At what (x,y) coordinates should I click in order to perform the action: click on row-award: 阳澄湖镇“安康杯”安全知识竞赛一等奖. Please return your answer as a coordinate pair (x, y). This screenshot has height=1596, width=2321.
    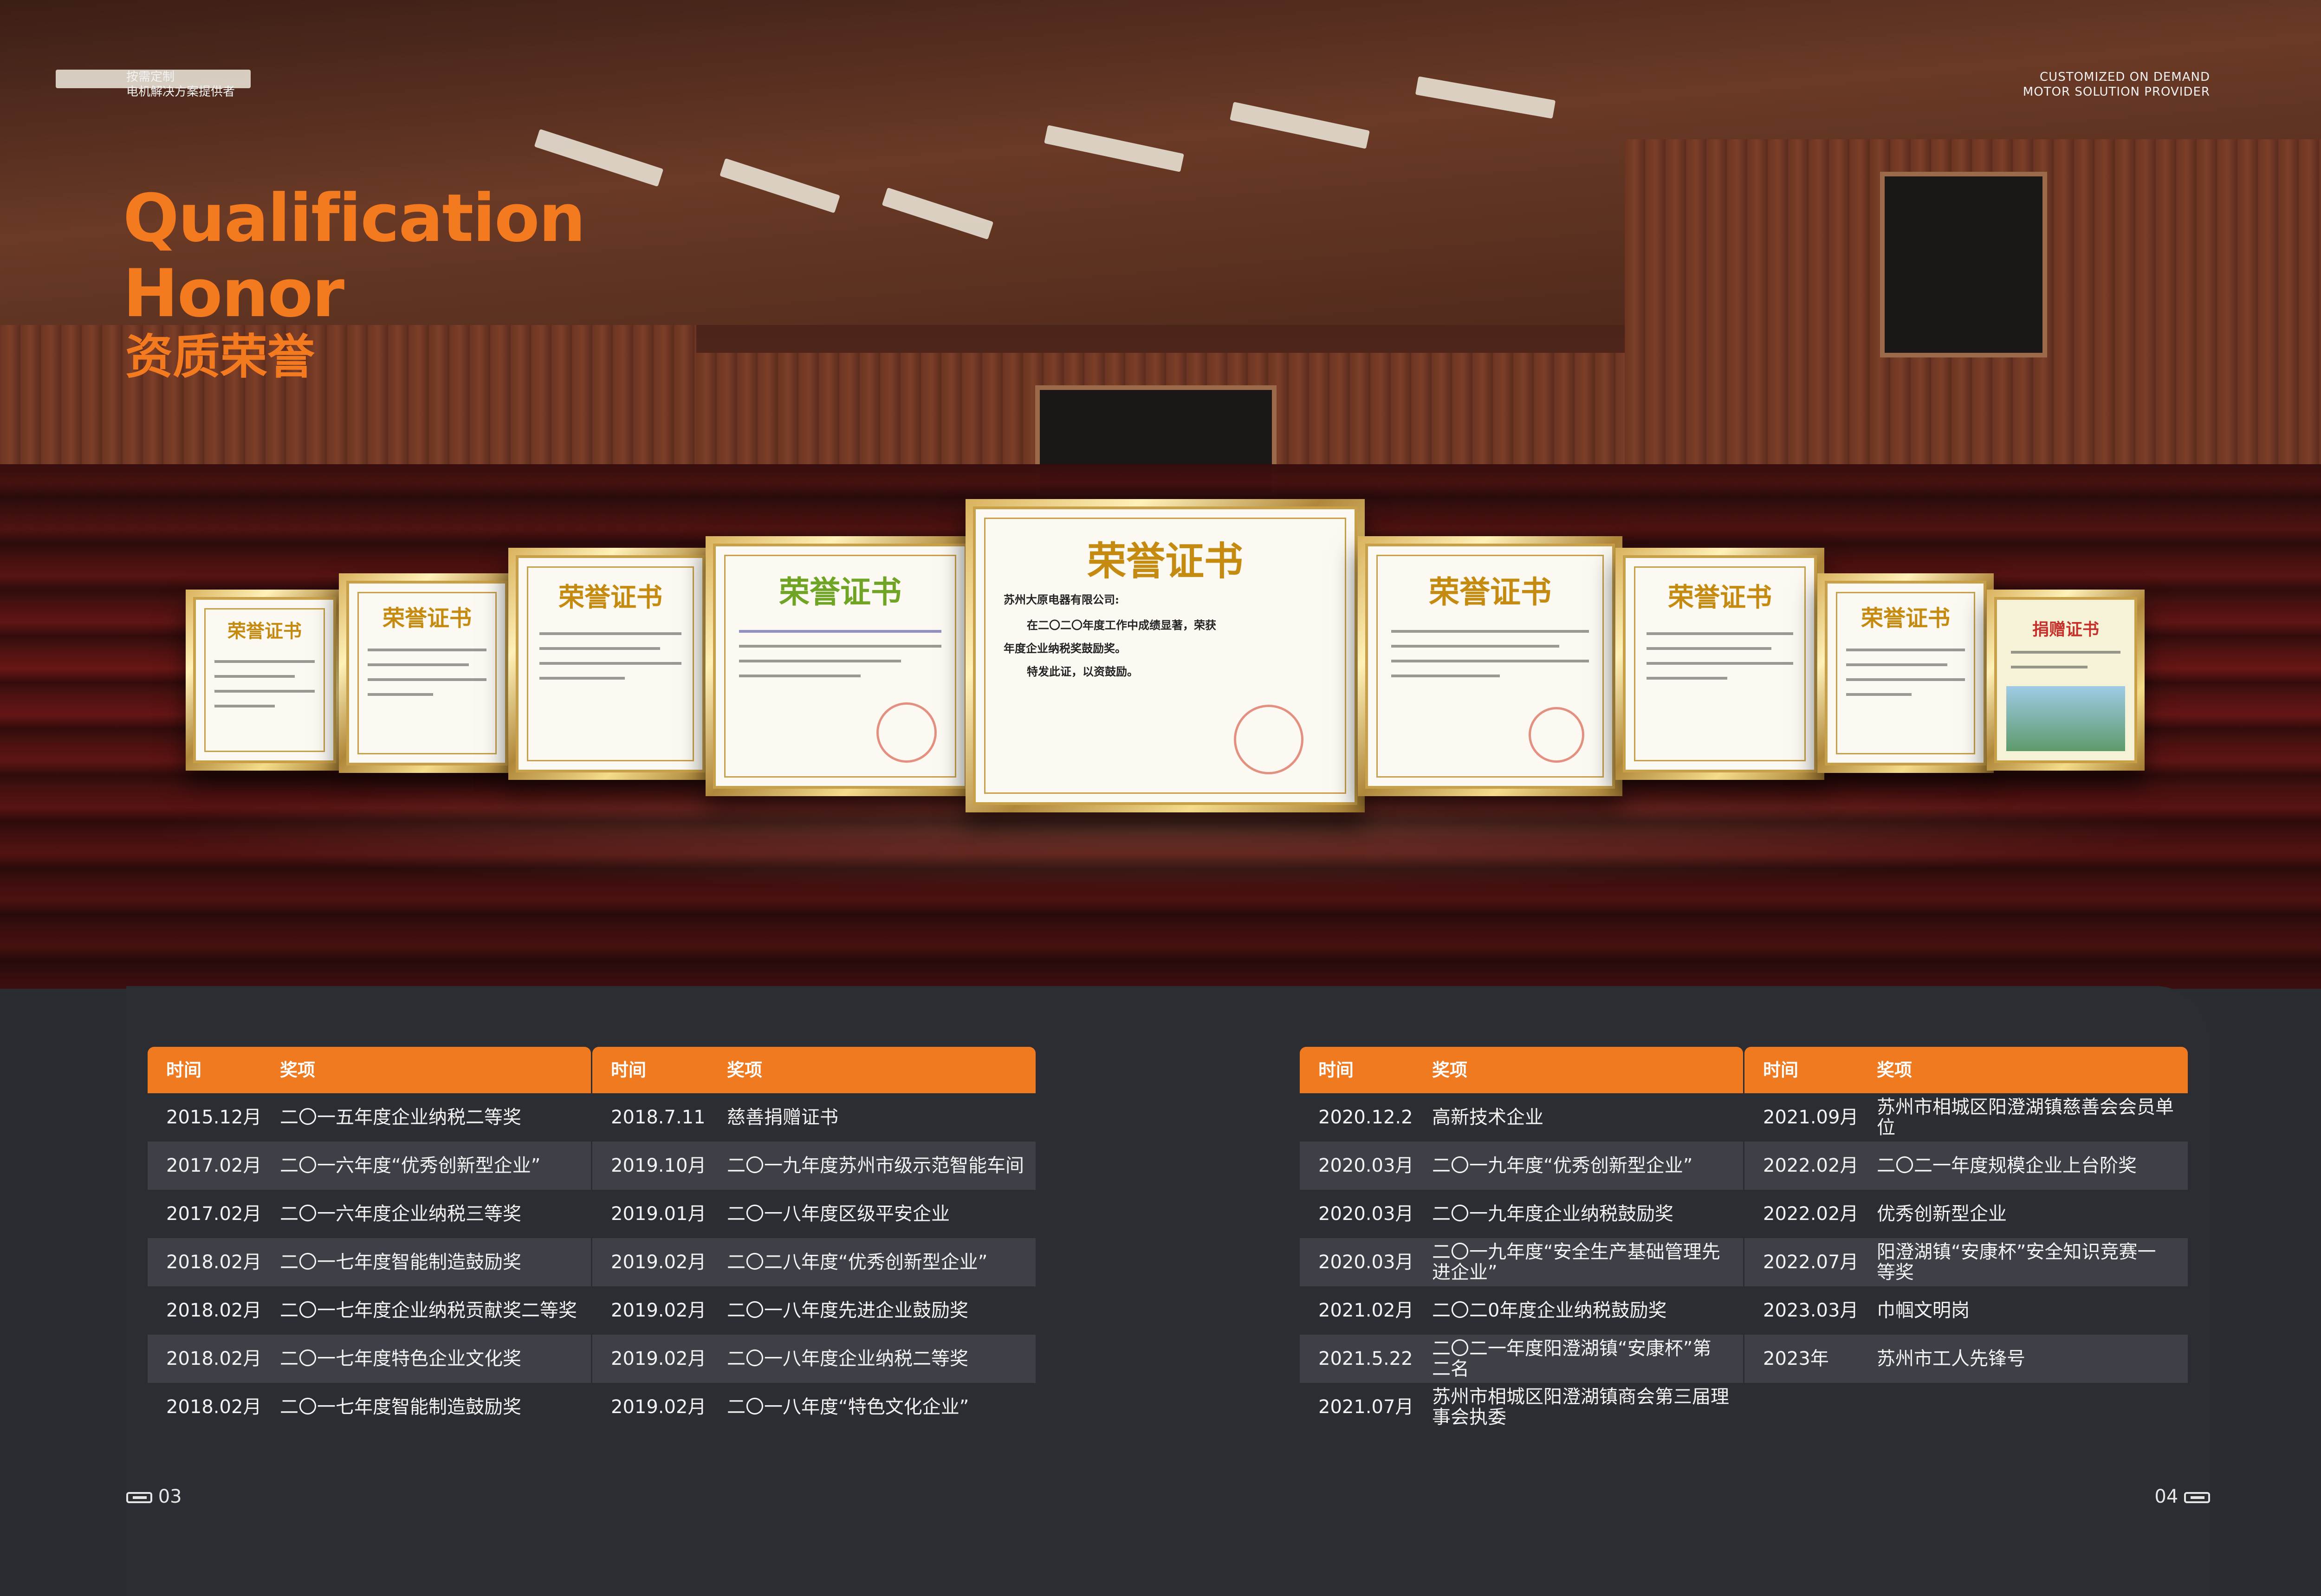
    Looking at the image, I should click on (2017, 1262).